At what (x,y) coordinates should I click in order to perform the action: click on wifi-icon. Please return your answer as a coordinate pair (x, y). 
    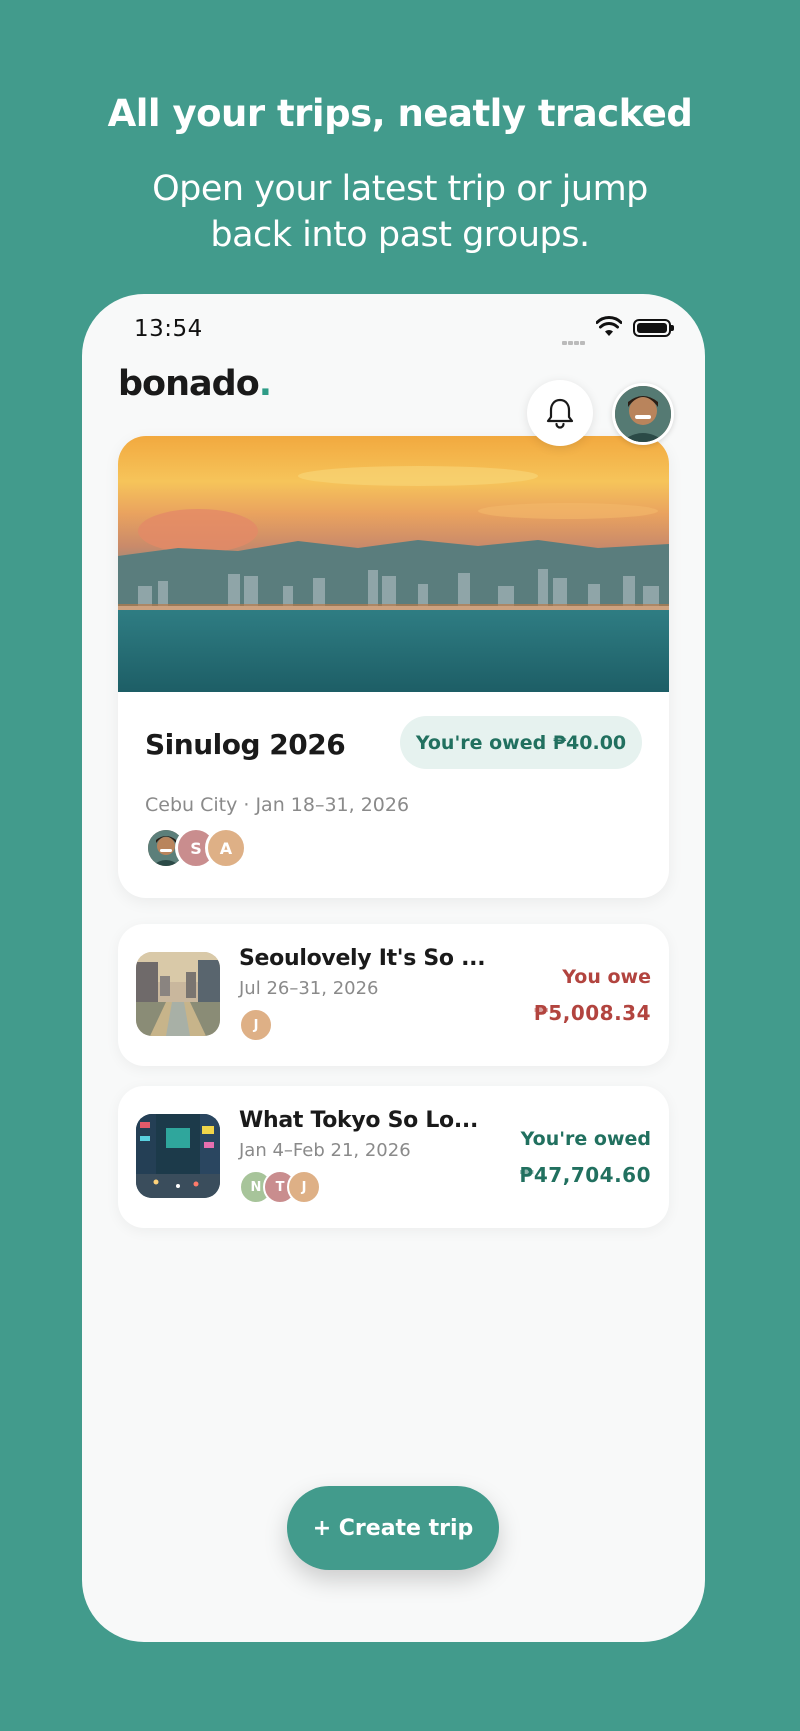
    Looking at the image, I should click on (609, 326).